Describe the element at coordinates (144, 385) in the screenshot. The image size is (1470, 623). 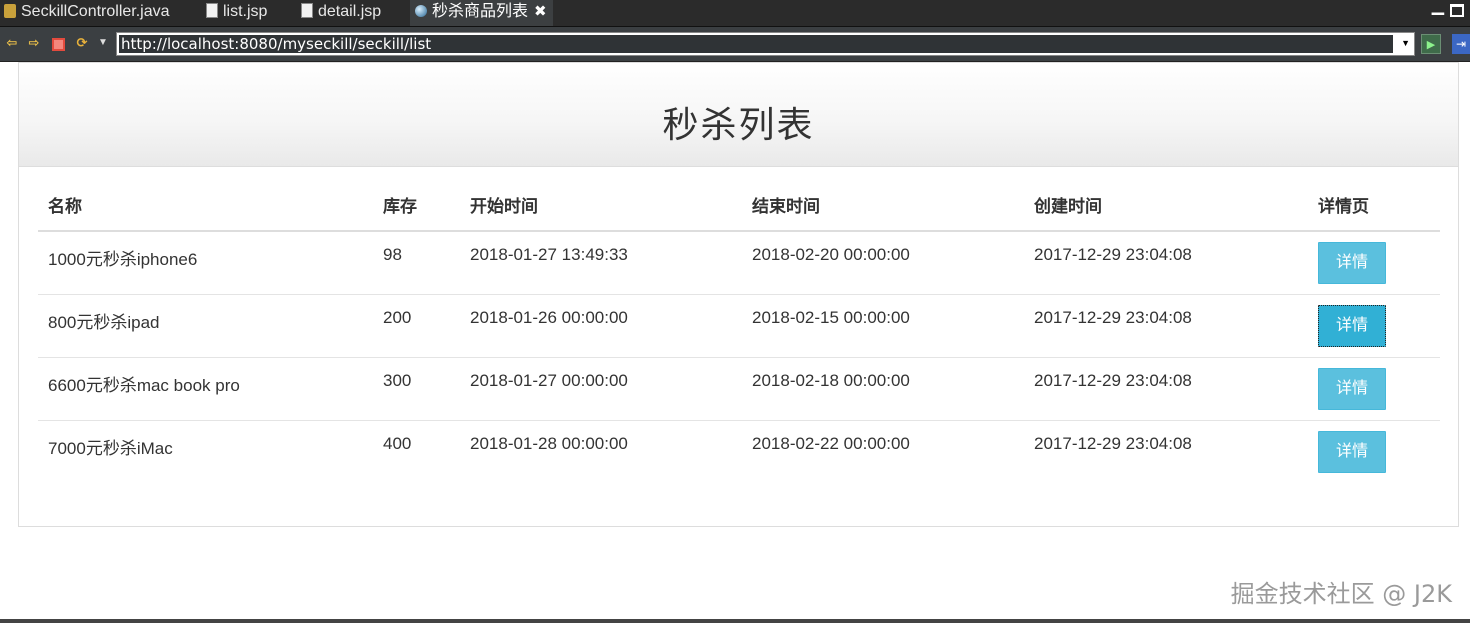
I see `product-name: 6600元秒杀mac book pro` at that location.